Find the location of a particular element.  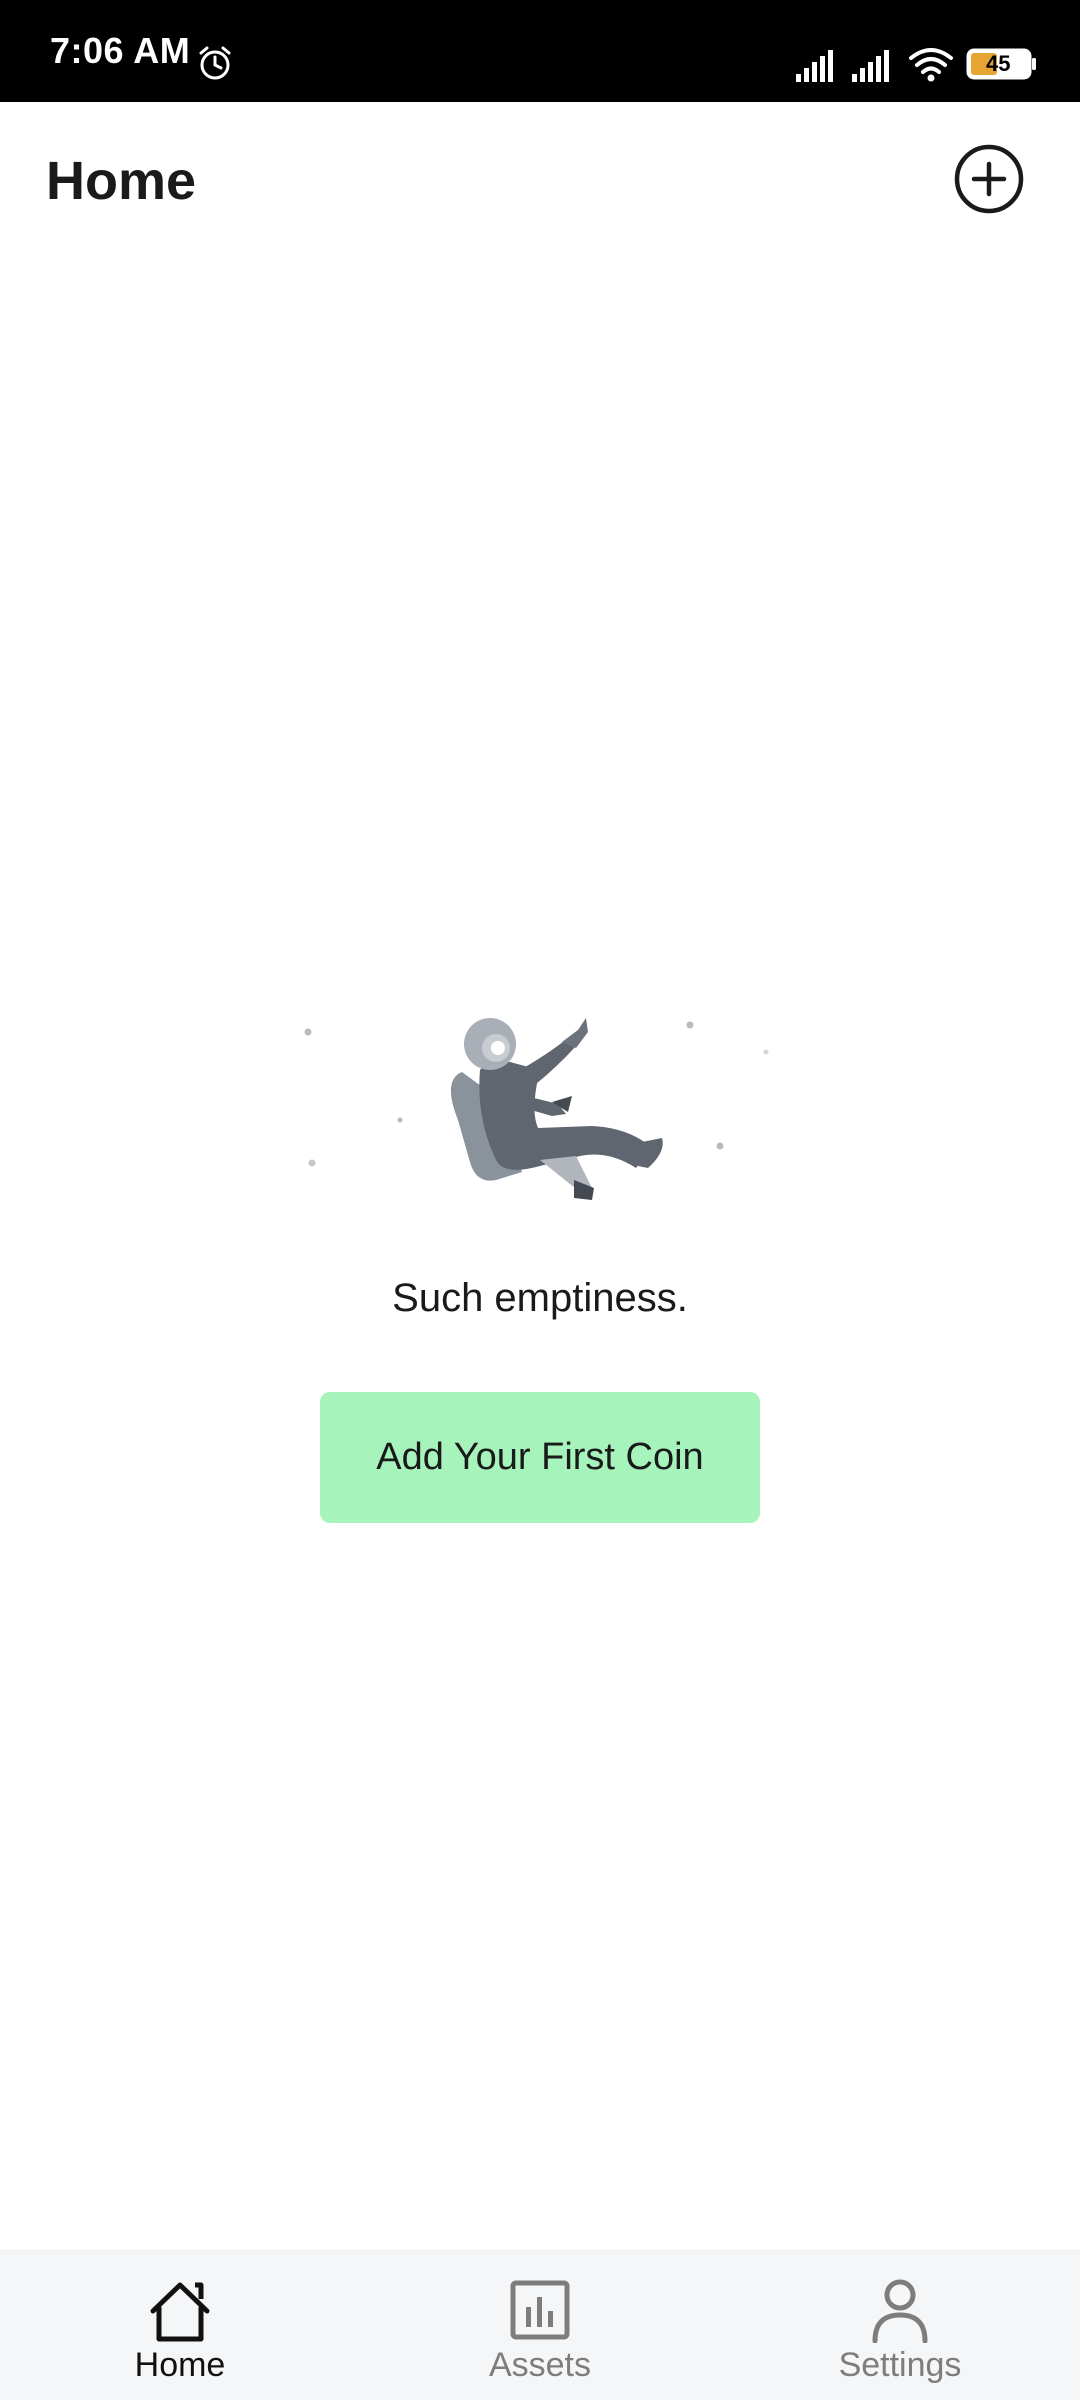

person-icon is located at coordinates (900, 2311).